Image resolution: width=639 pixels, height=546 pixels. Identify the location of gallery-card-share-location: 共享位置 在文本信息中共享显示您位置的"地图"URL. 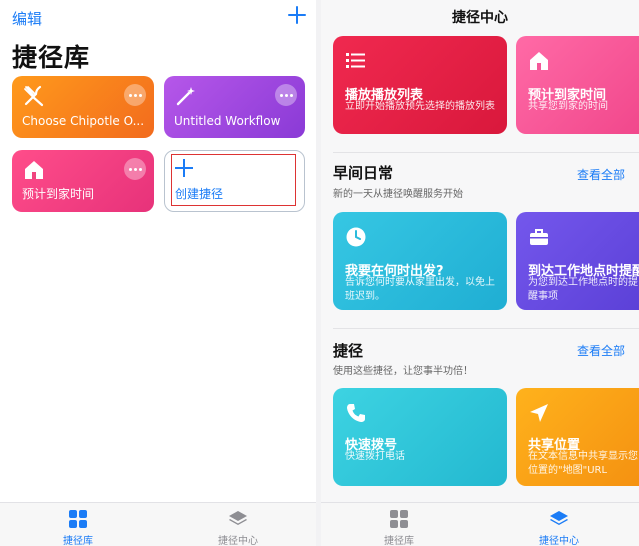
(577, 437).